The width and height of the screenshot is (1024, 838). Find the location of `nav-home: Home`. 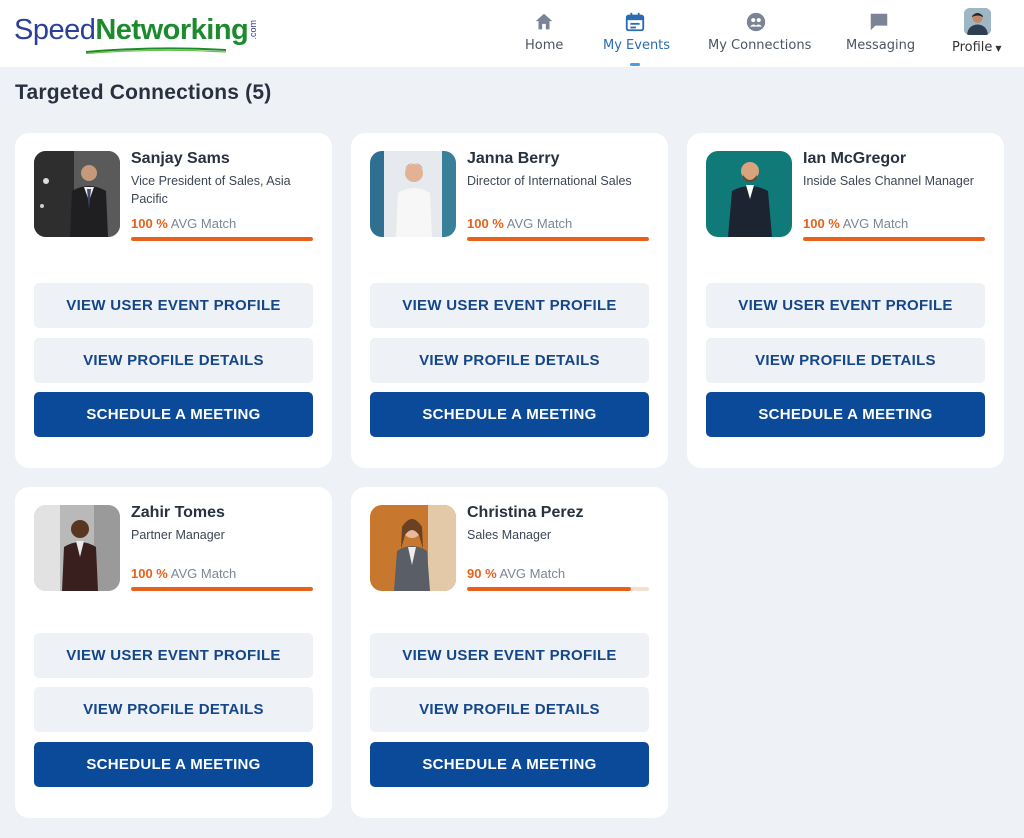

nav-home: Home is located at coordinates (544, 33).